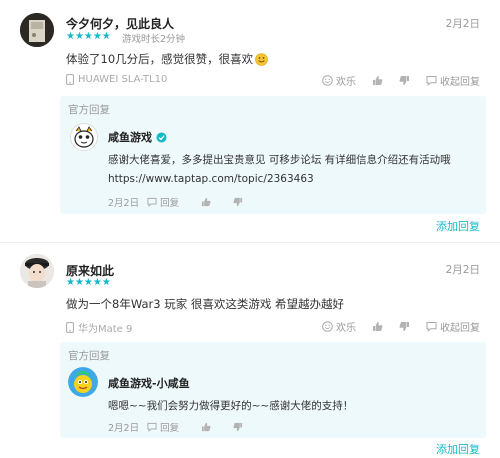 The height and width of the screenshot is (458, 500). I want to click on username: 今夕何夕，见此良人, so click(120, 23).